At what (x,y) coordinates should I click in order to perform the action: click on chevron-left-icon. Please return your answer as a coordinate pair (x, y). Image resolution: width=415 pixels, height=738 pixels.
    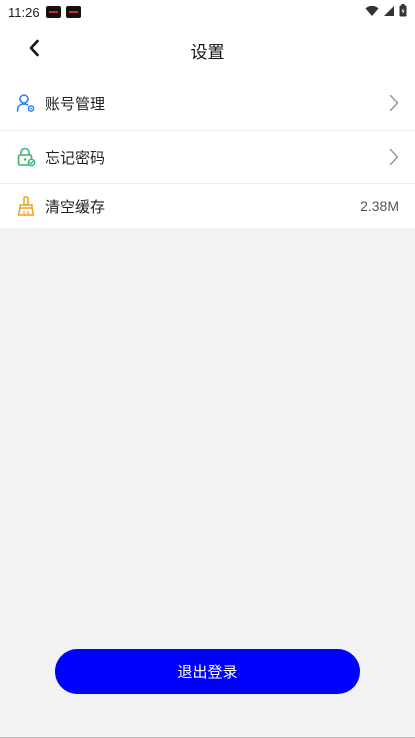
    Looking at the image, I should click on (34, 50).